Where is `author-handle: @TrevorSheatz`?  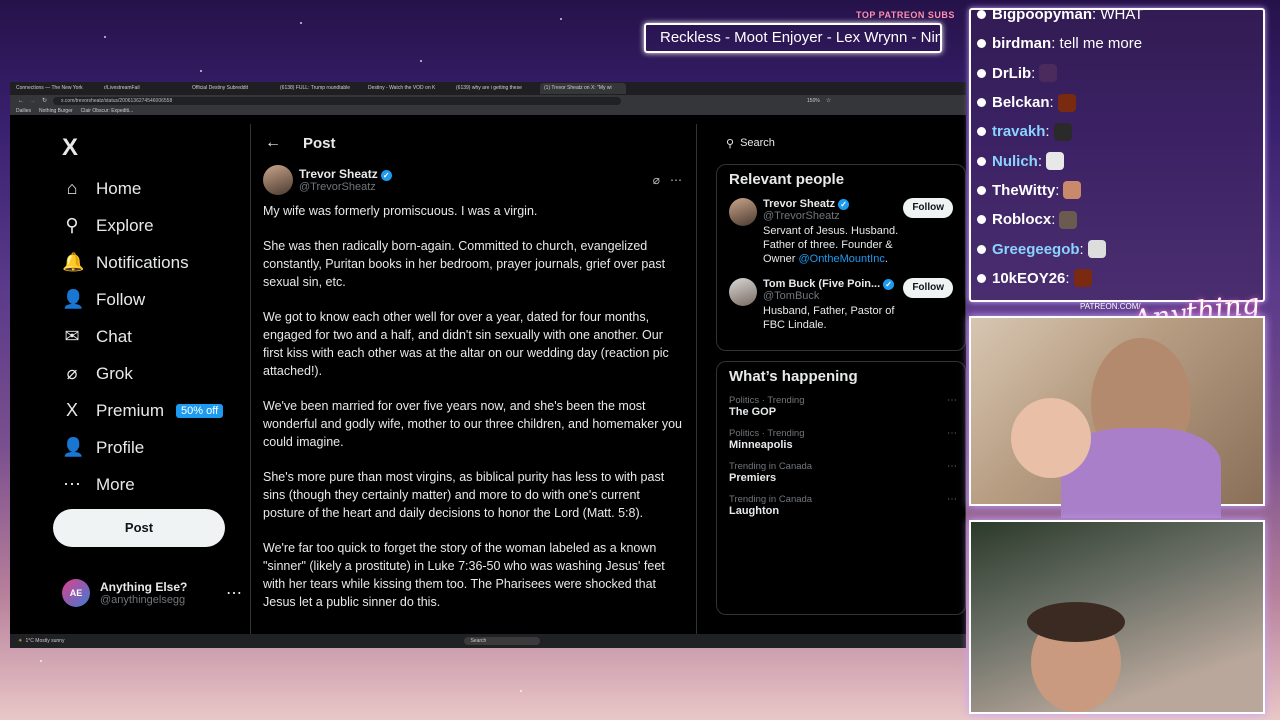
author-handle: @TrevorSheatz is located at coordinates (345, 187).